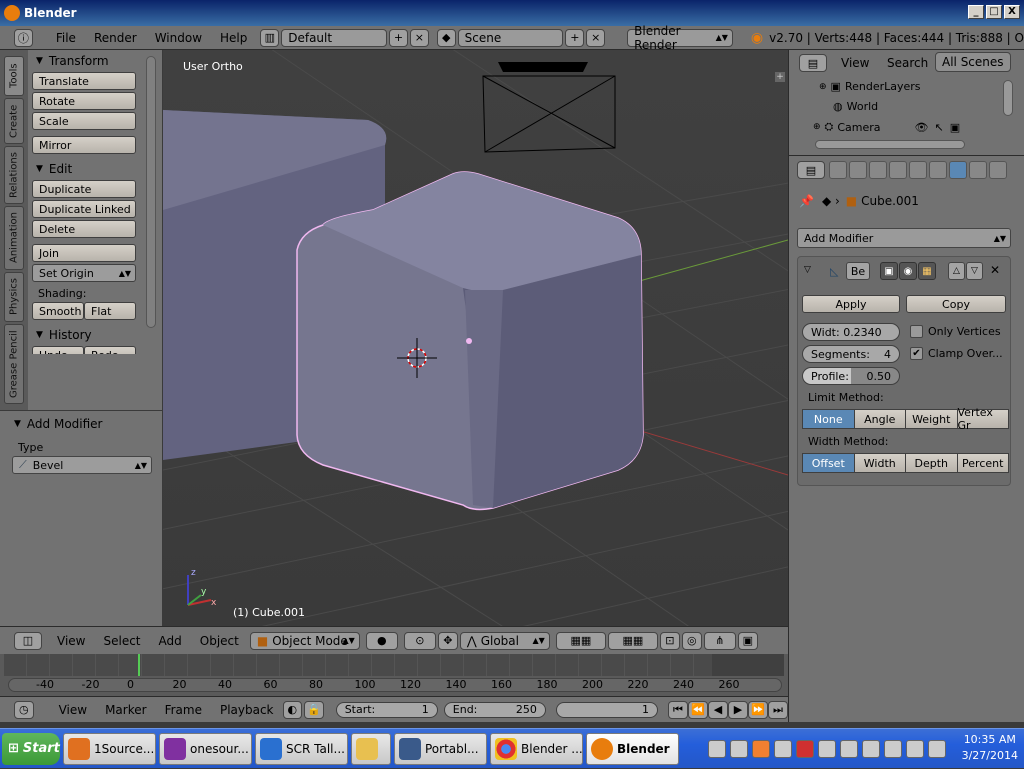  Describe the element at coordinates (904, 238) in the screenshot. I see `add-modifier-dropdown: Add Modifier ▲▼` at that location.